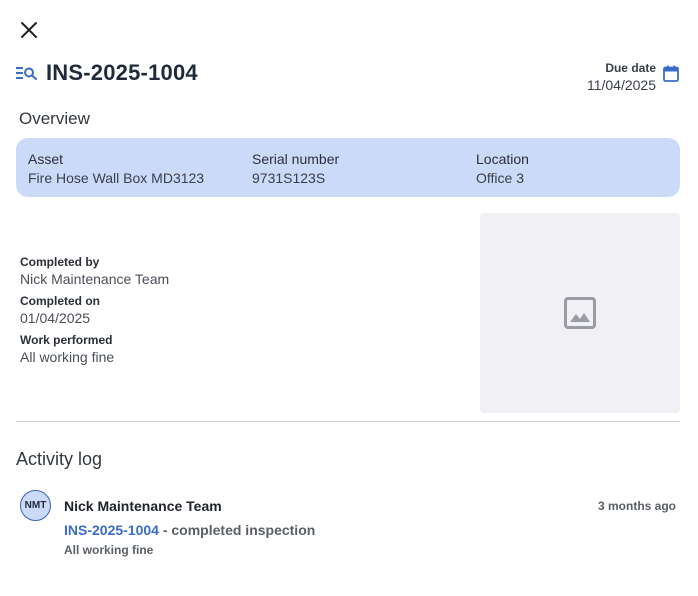 The width and height of the screenshot is (698, 596). Describe the element at coordinates (122, 72) in the screenshot. I see `page-title: INS-2025-1004` at that location.